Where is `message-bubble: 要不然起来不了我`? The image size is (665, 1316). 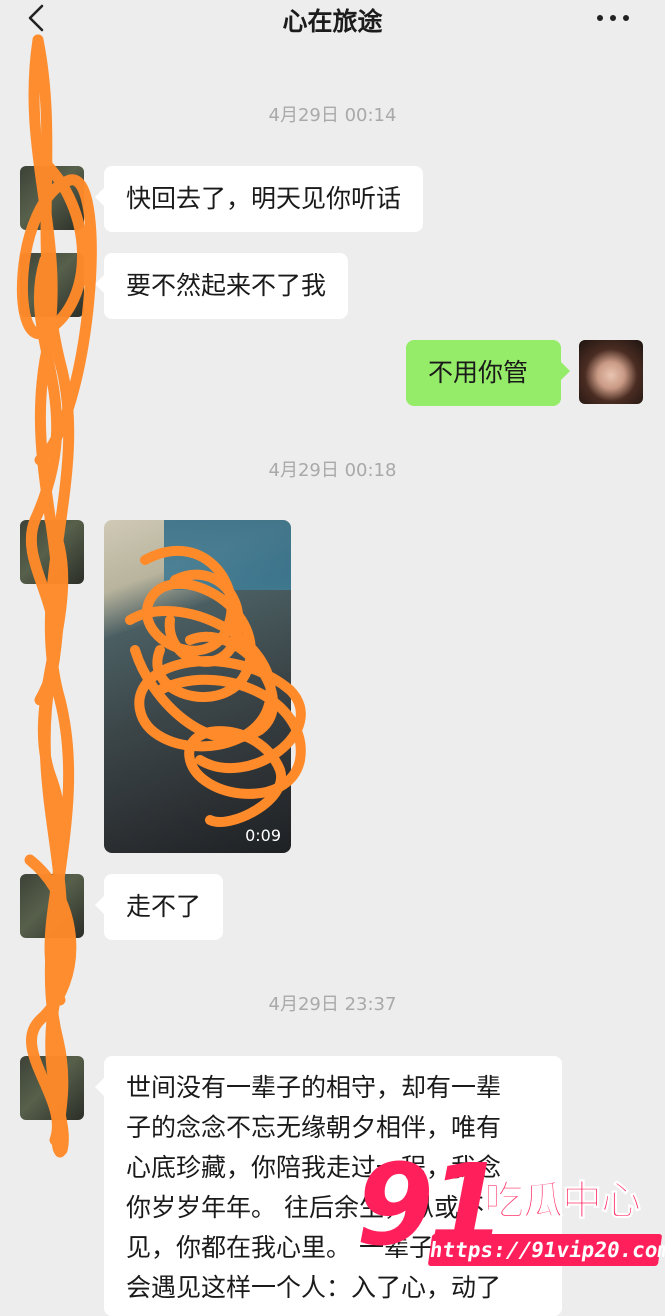
message-bubble: 要不然起来不了我 is located at coordinates (221, 286).